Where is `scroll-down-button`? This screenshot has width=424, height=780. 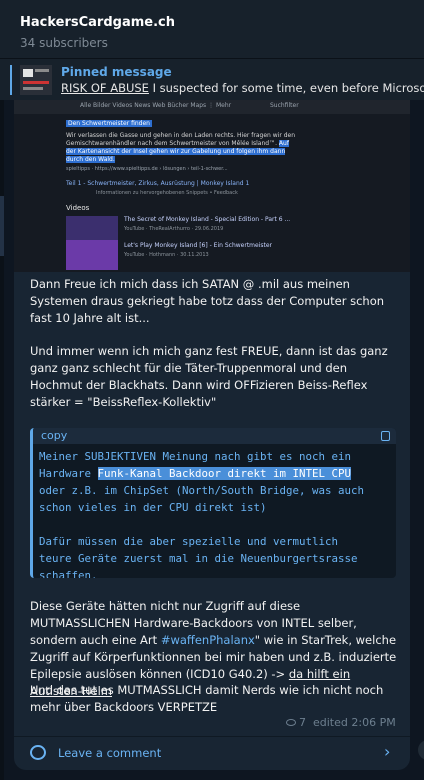
scroll-down-button is located at coordinates (421, 750).